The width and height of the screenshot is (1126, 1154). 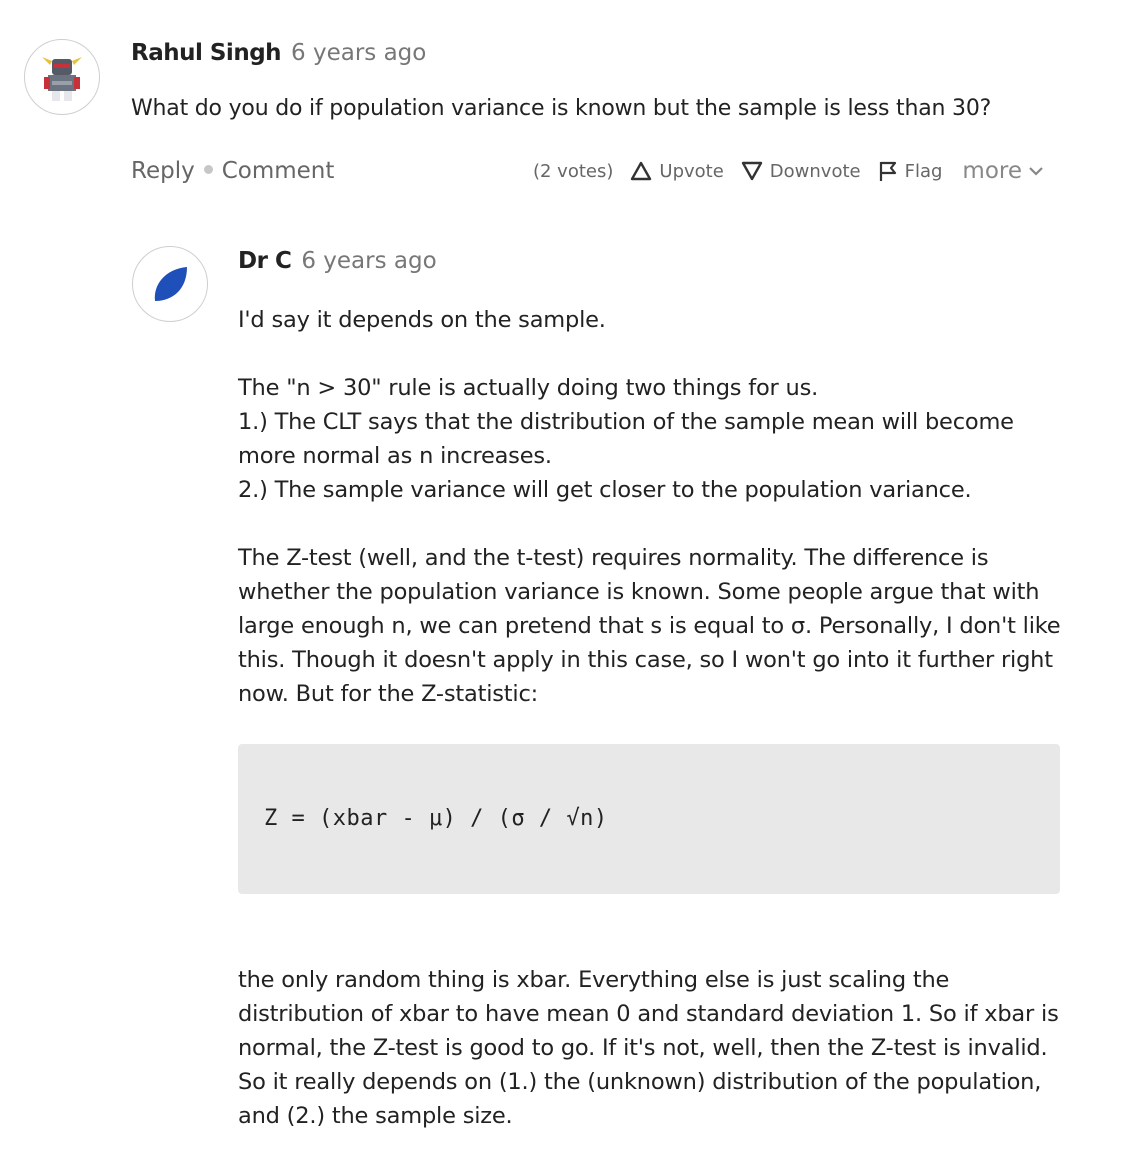 What do you see at coordinates (358, 53) in the screenshot?
I see `comment-time: 6 years ago` at bounding box center [358, 53].